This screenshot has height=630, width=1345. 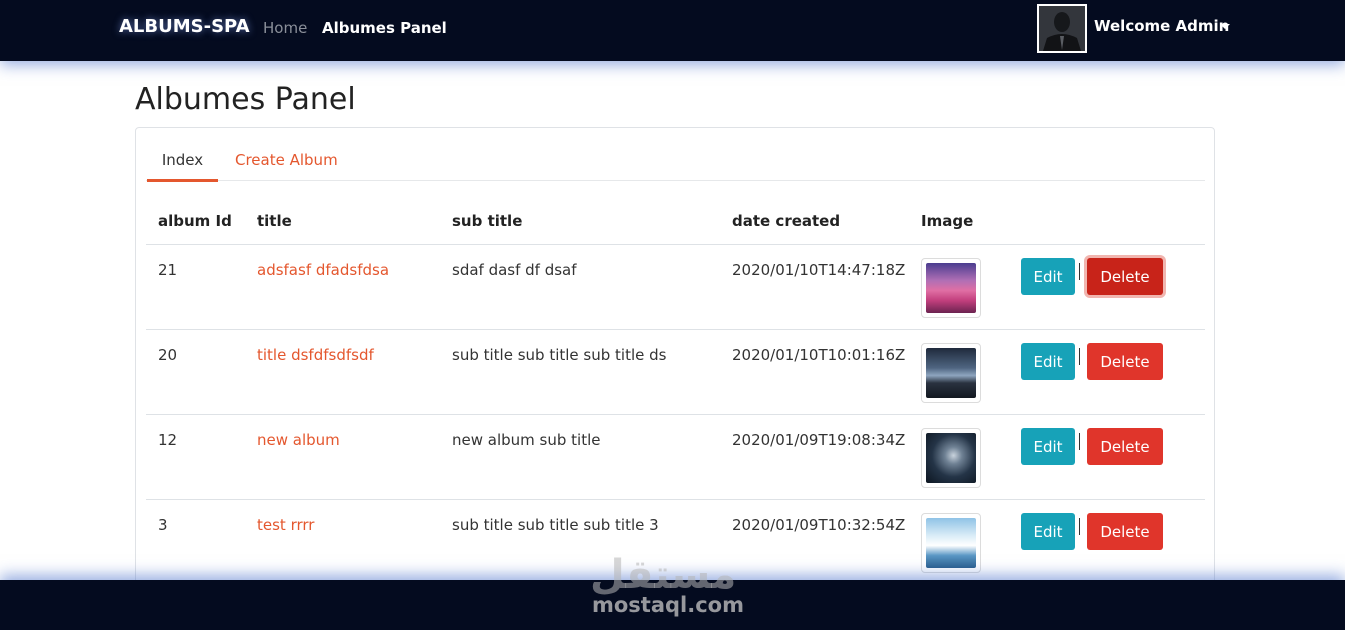 What do you see at coordinates (526, 440) in the screenshot?
I see `album-sub-title-cell: new album sub title` at bounding box center [526, 440].